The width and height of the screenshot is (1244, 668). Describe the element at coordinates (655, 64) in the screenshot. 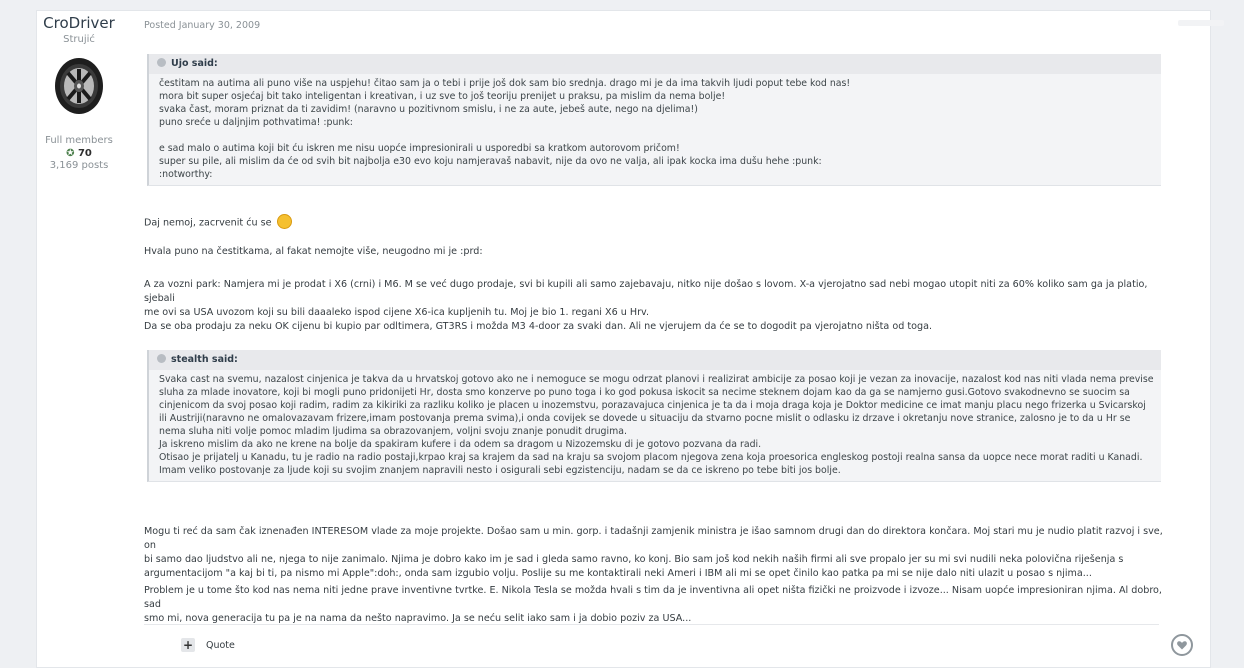

I see `quote-header: Ujo said:` at that location.